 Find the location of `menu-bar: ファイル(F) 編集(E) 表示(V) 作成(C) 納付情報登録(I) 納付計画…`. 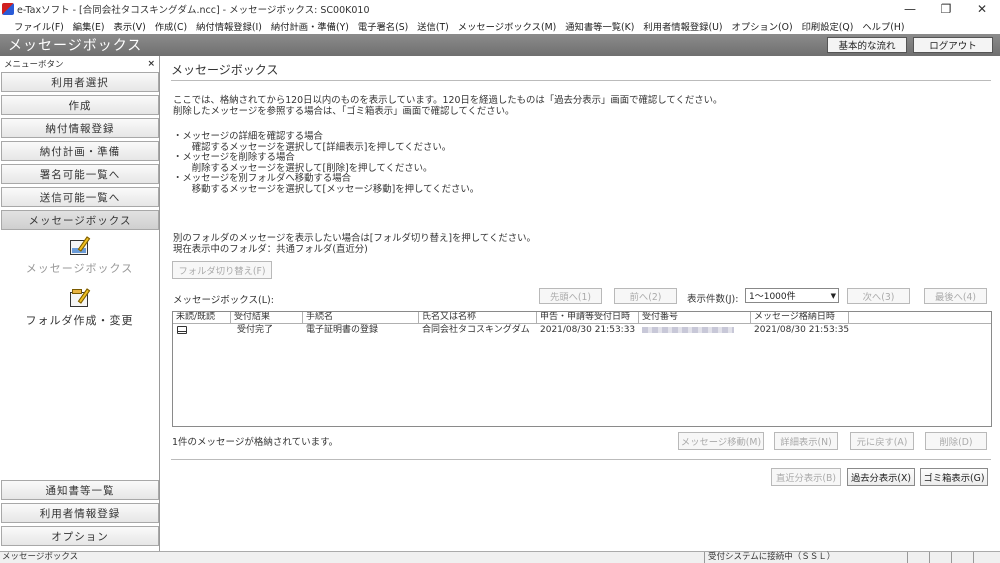

menu-bar: ファイル(F) 編集(E) 表示(V) 作成(C) 納付情報登録(I) 納付計画… is located at coordinates (500, 25).